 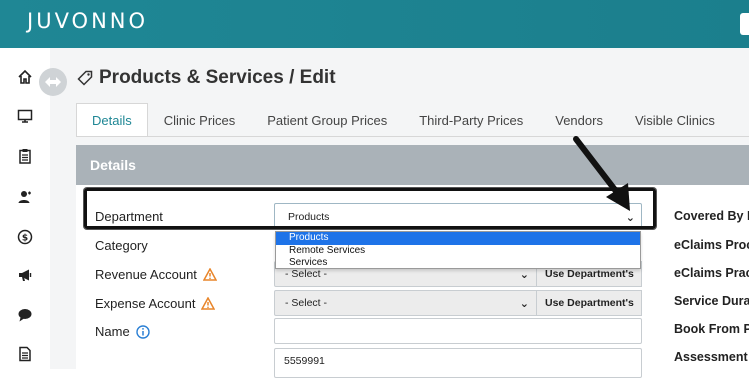 What do you see at coordinates (306, 274) in the screenshot?
I see `revenue-account-value: - Select -` at bounding box center [306, 274].